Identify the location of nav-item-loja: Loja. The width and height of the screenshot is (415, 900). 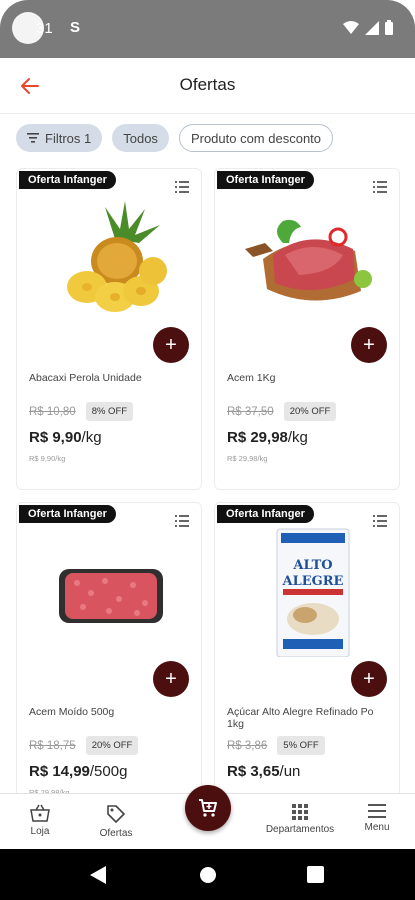
(40, 820).